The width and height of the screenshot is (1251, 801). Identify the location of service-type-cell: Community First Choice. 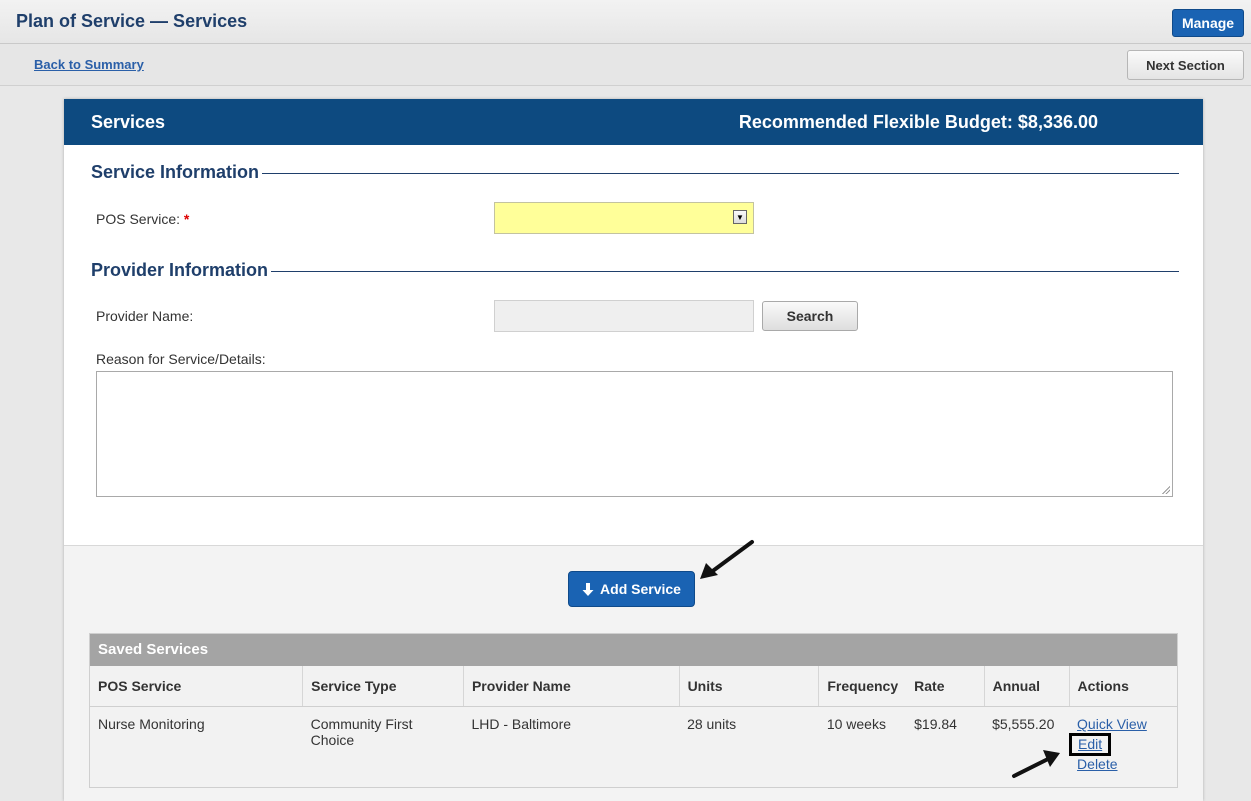
(361, 732).